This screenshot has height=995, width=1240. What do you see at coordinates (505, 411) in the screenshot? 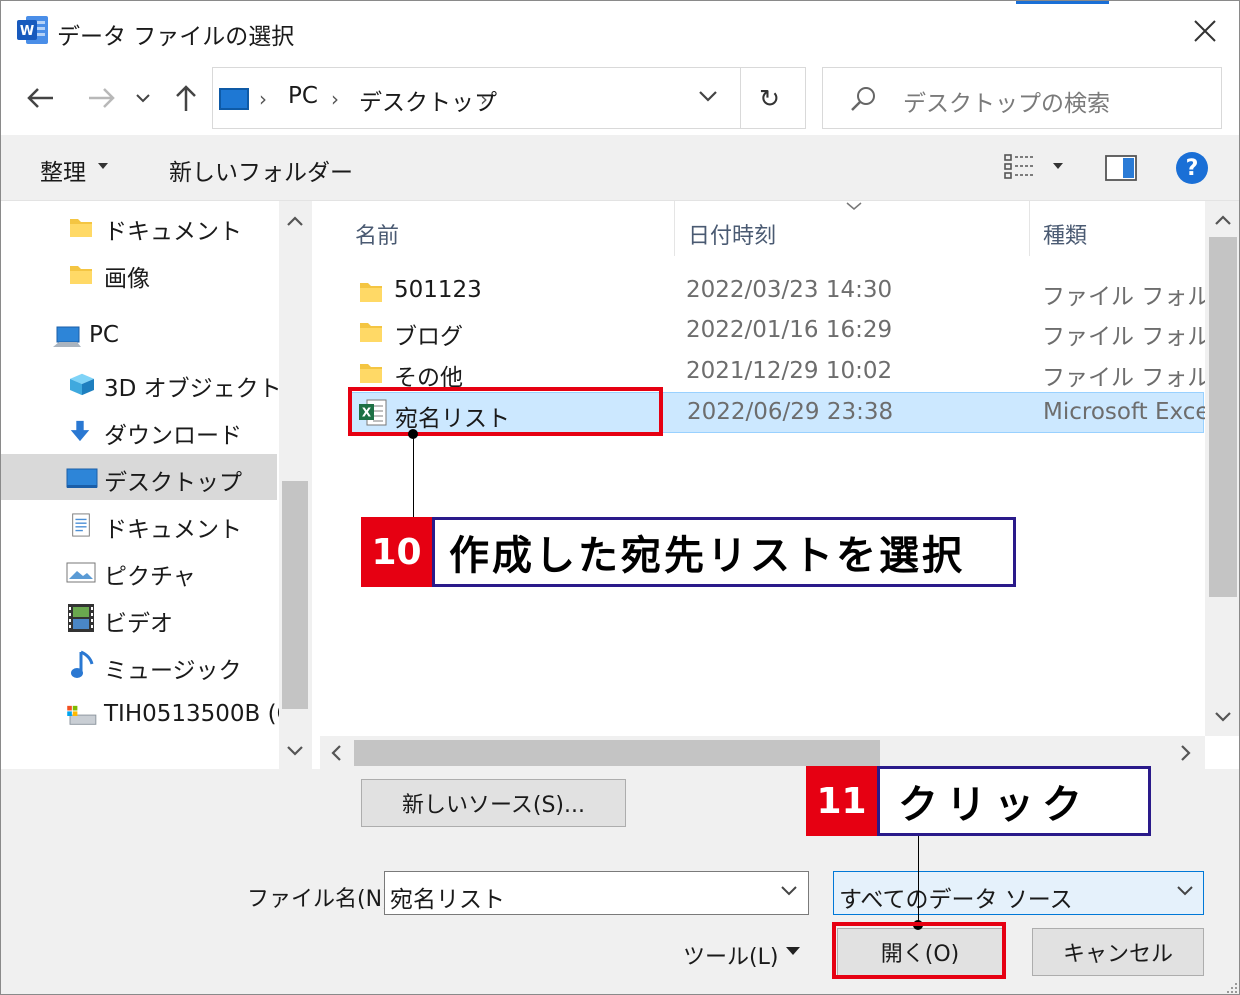
I see `highlight-file-selection` at bounding box center [505, 411].